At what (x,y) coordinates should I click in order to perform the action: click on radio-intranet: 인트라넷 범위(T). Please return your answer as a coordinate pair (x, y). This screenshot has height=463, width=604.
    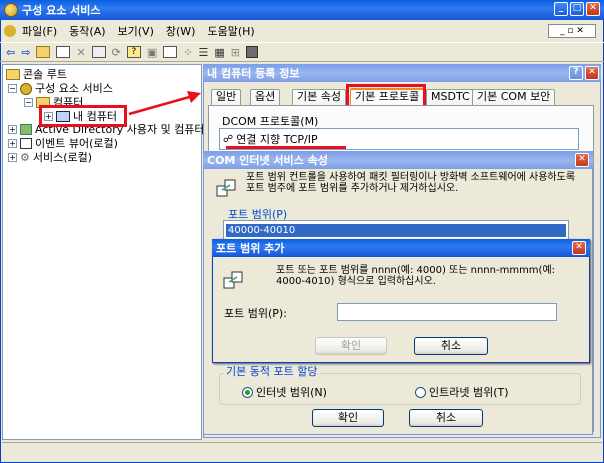
    Looking at the image, I should click on (462, 392).